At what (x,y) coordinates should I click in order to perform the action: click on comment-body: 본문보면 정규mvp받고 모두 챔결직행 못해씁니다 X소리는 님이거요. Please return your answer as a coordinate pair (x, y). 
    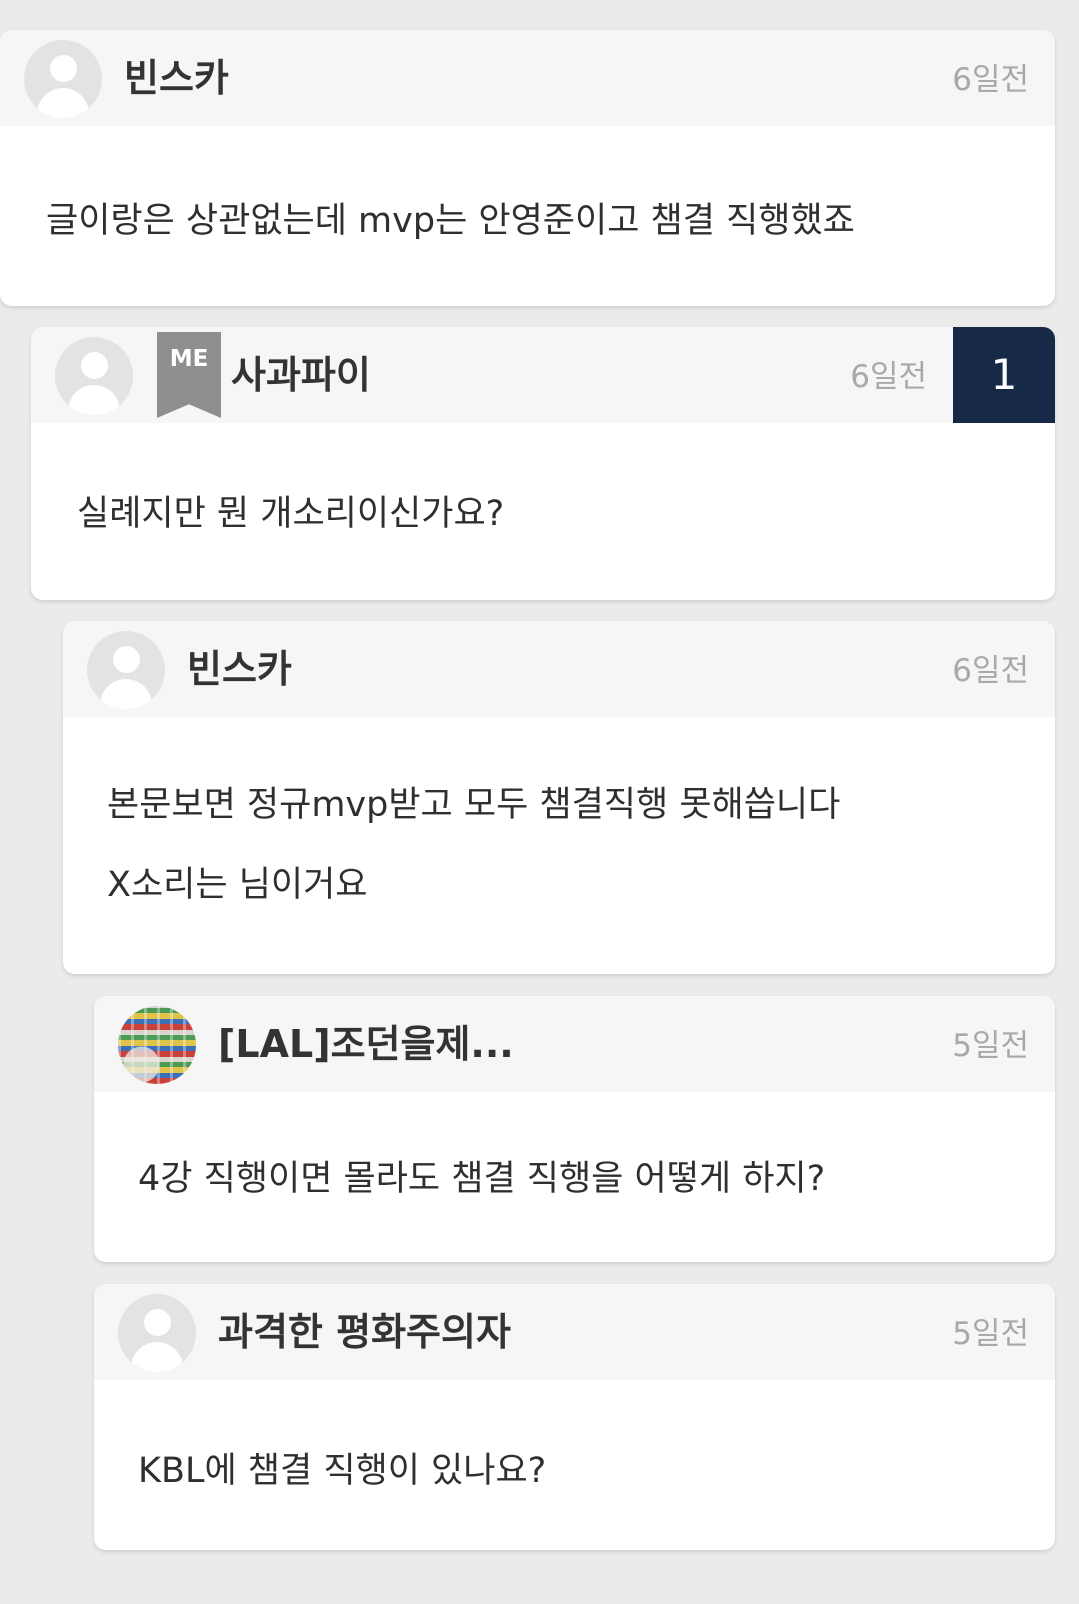
    Looking at the image, I should click on (559, 815).